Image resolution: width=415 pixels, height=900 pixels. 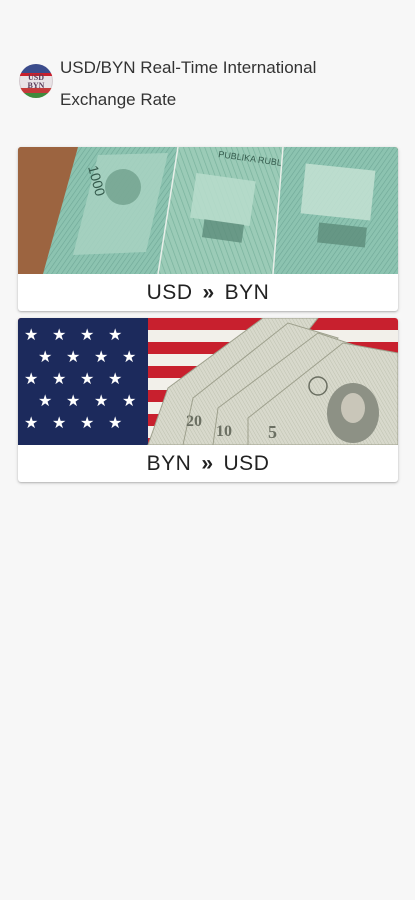 I want to click on belarusian-ruble-banknotes-image: 1000 PUBLIKA RUBLES, so click(x=208, y=210).